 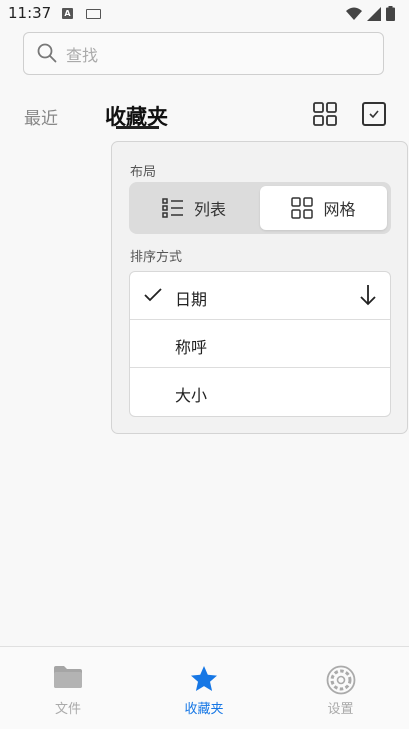 I want to click on sort-option-label: 称呼, so click(x=191, y=347).